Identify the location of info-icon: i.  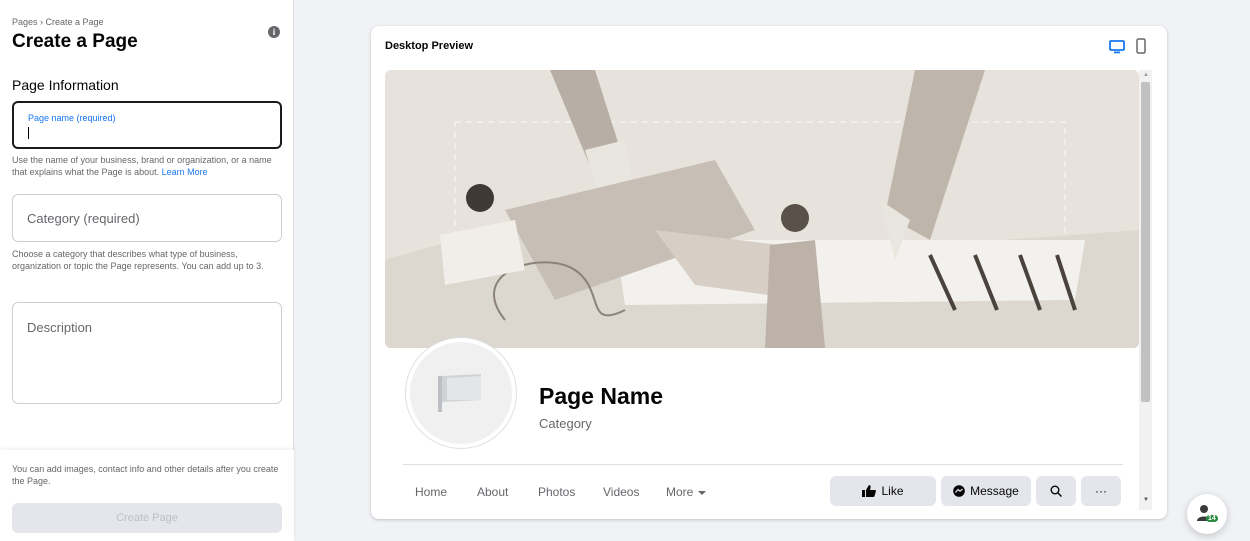
(274, 32).